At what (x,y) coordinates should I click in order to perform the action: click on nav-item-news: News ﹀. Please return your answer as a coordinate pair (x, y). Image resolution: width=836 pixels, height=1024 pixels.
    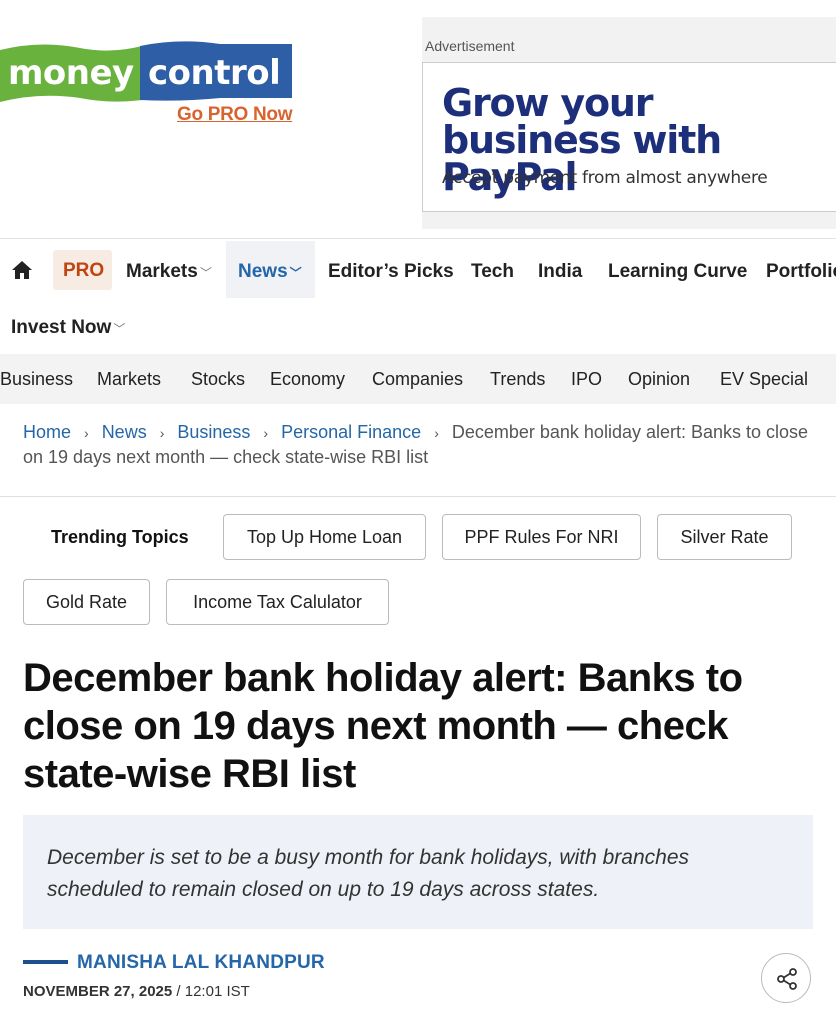
    Looking at the image, I should click on (270, 269).